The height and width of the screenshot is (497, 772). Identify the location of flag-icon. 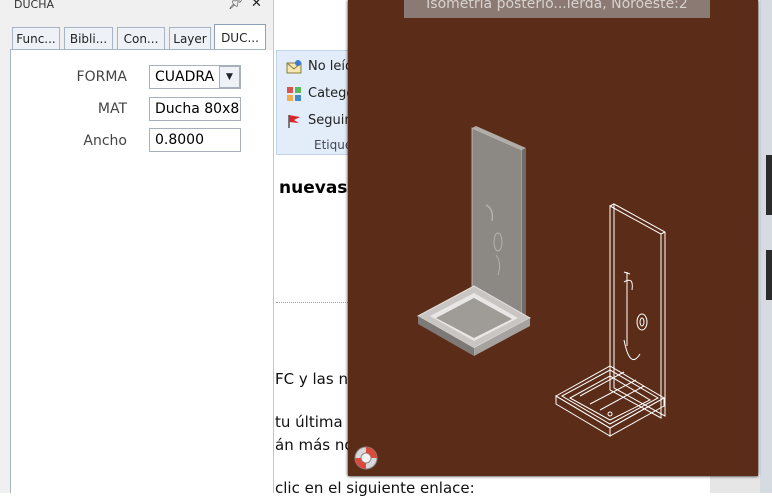
(294, 121).